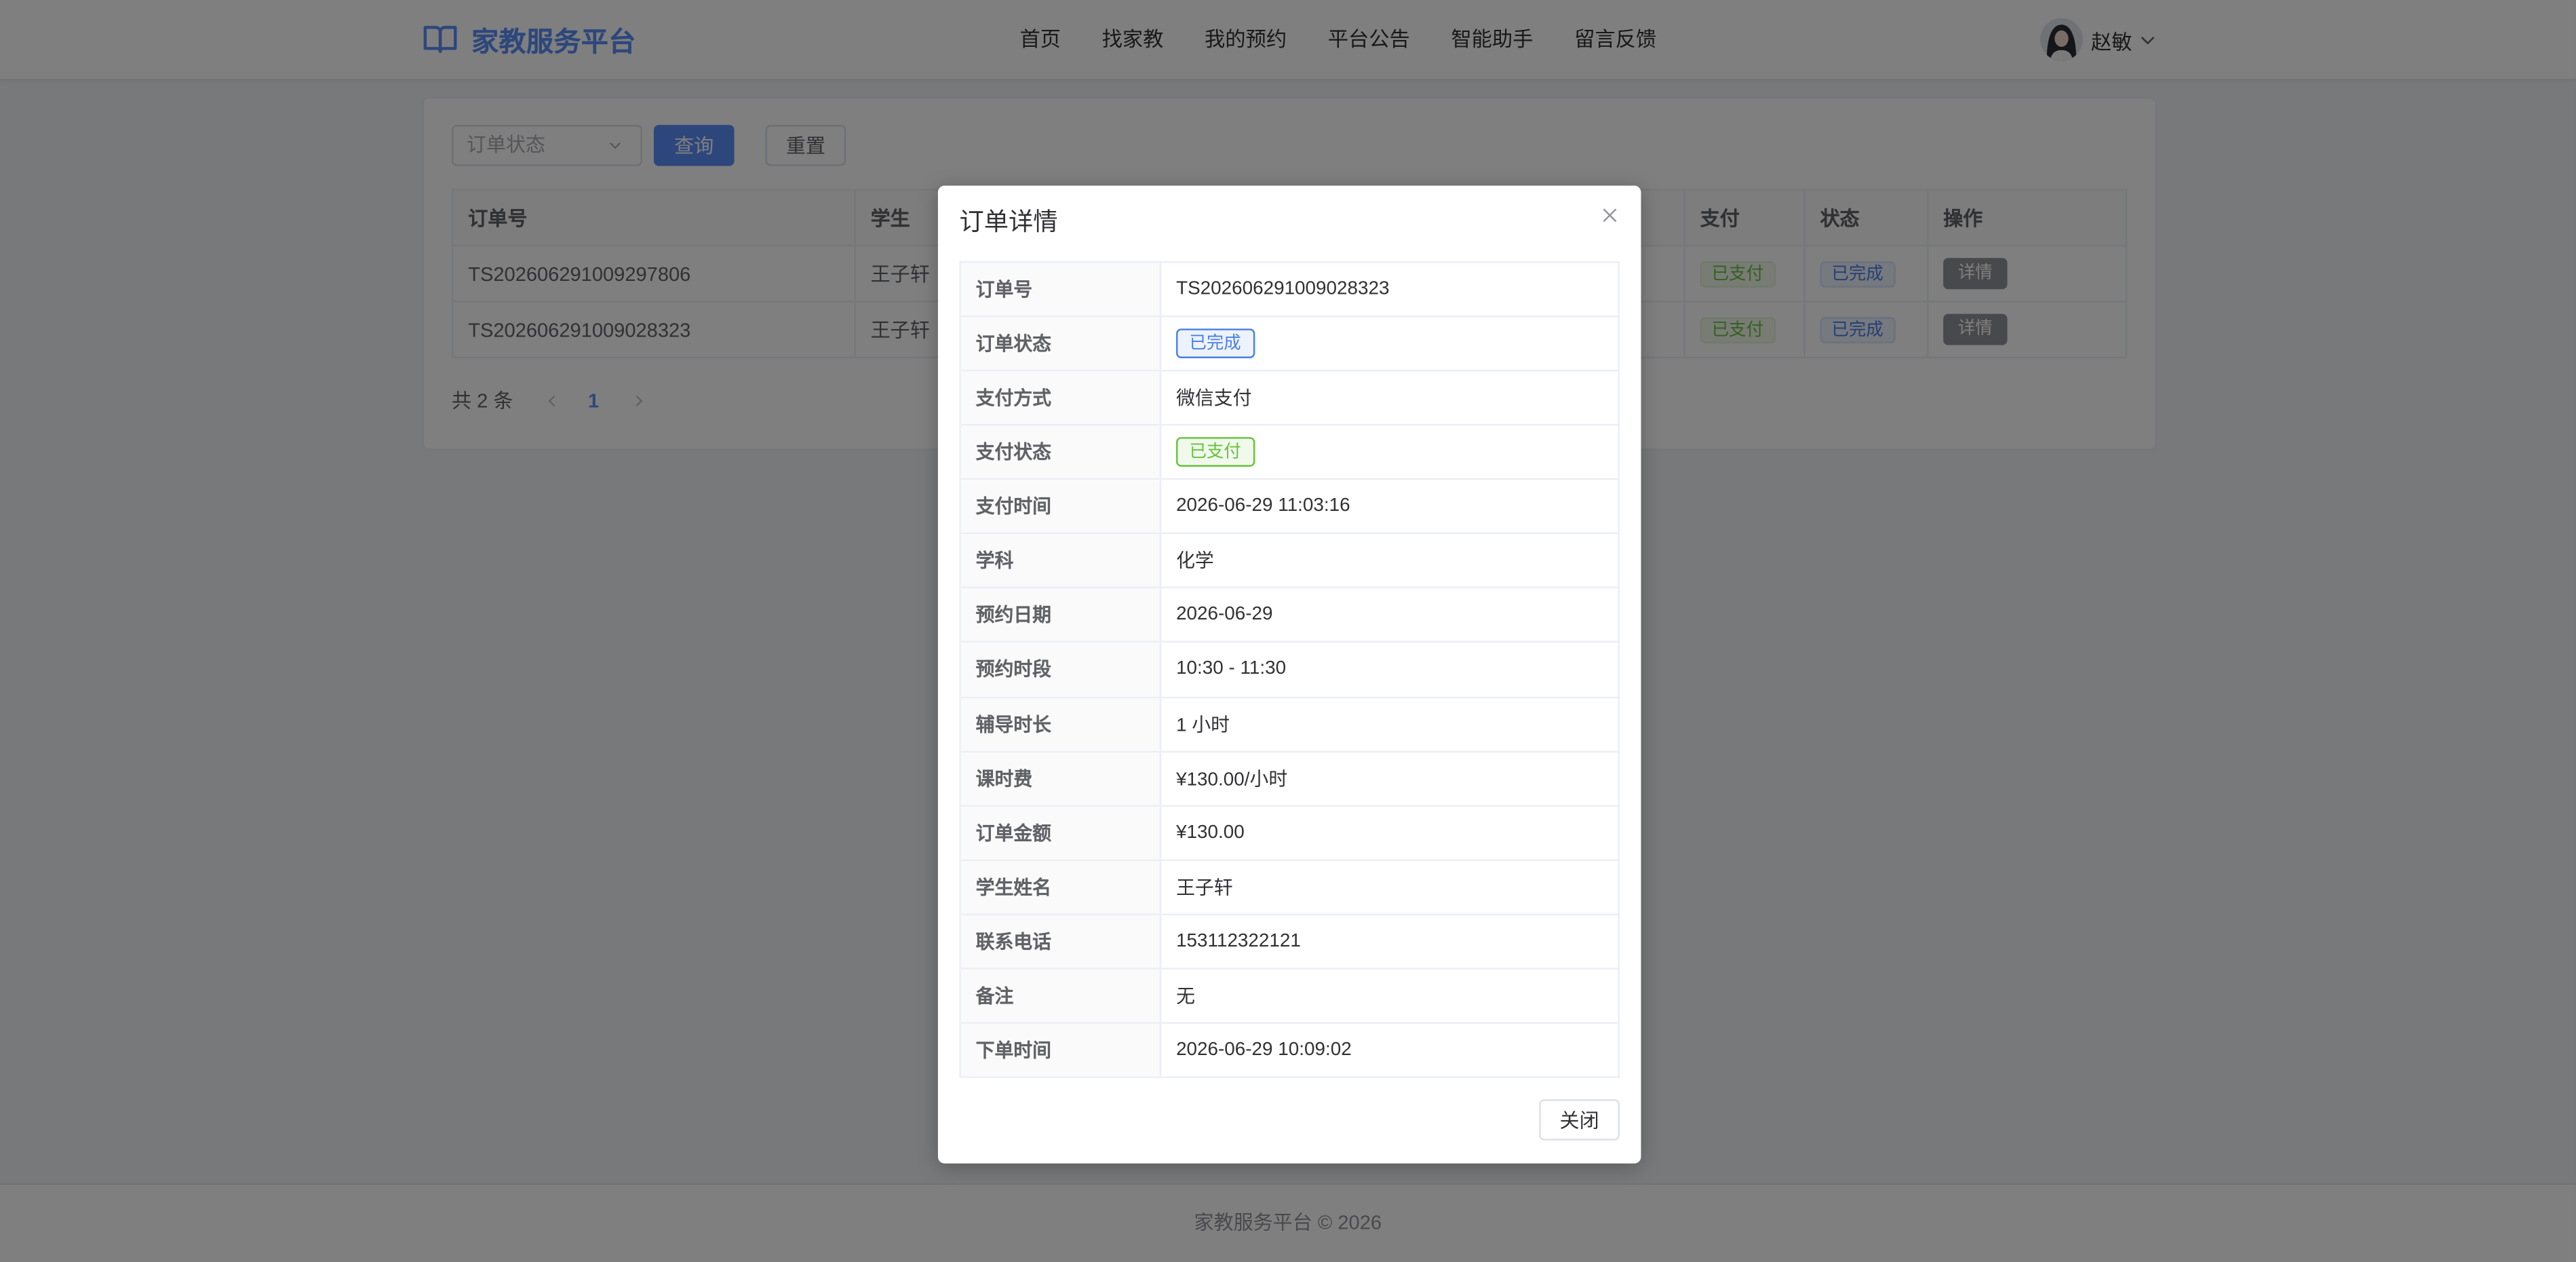 The height and width of the screenshot is (1262, 2576). Describe the element at coordinates (1289, 398) in the screenshot. I see `detail-row-payment-method: 支付方式 微信支付` at that location.